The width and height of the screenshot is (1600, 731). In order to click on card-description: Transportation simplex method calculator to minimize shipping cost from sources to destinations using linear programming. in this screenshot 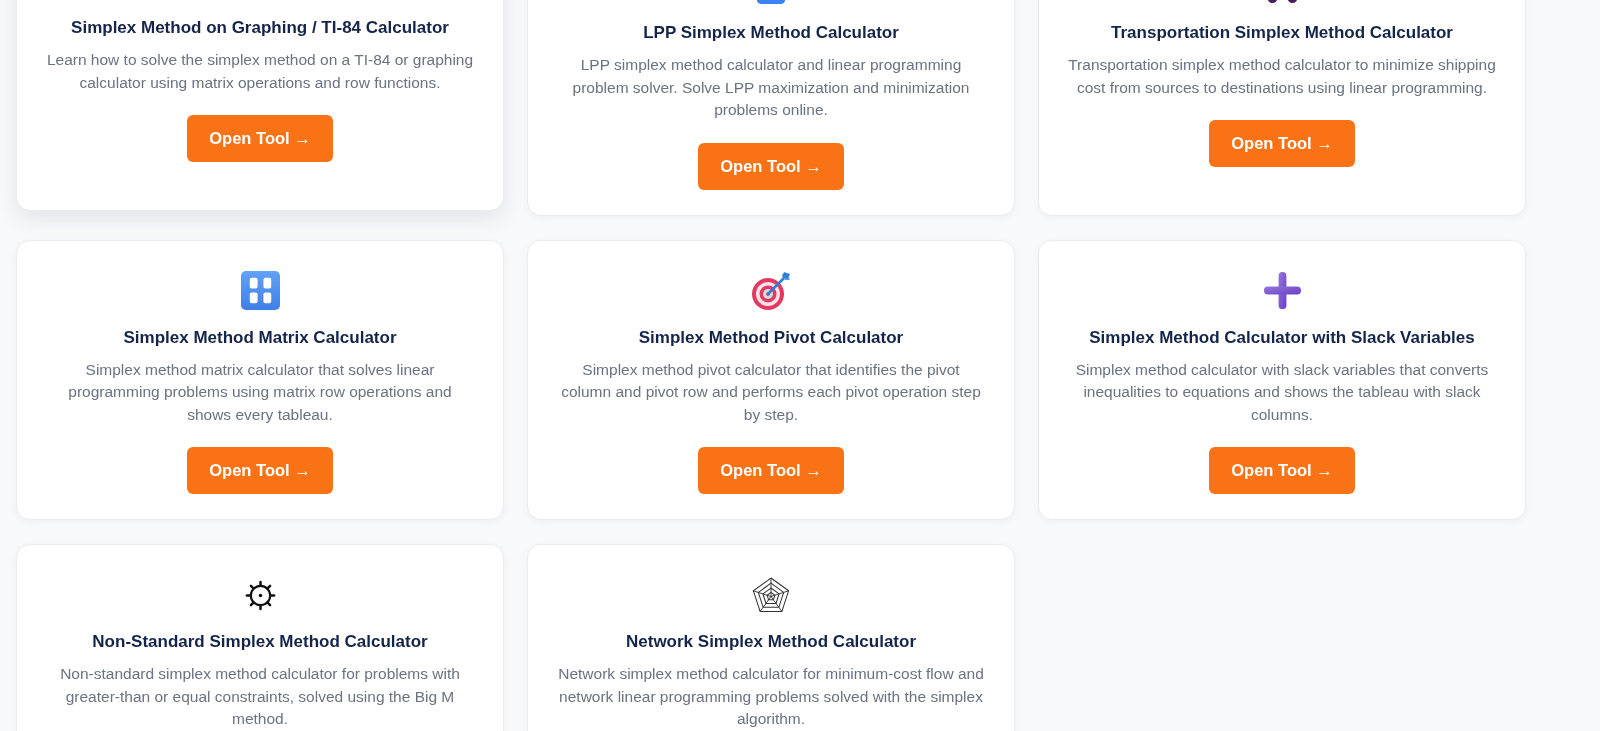, I will do `click(1282, 76)`.